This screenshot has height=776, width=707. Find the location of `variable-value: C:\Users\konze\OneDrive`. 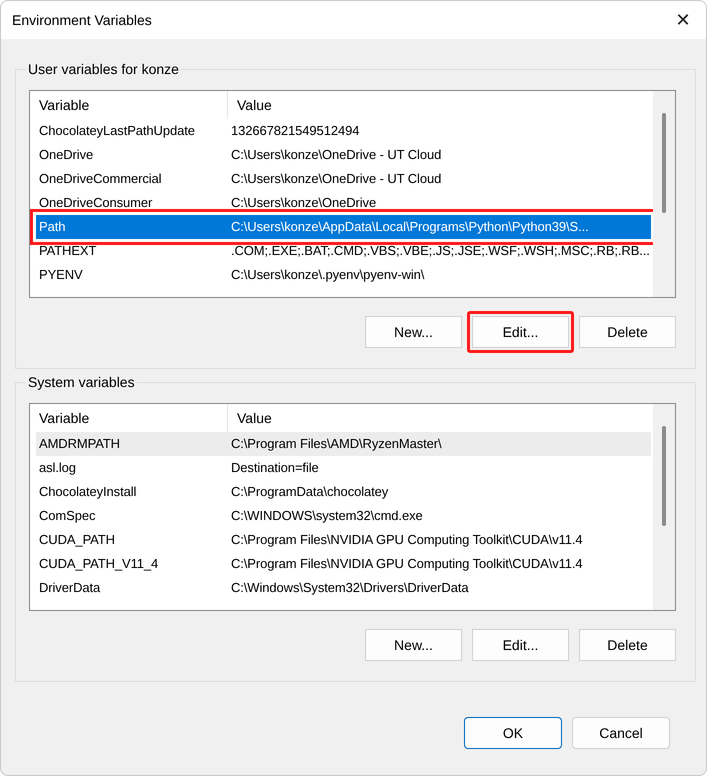

variable-value: C:\Users\konze\OneDrive is located at coordinates (303, 203).